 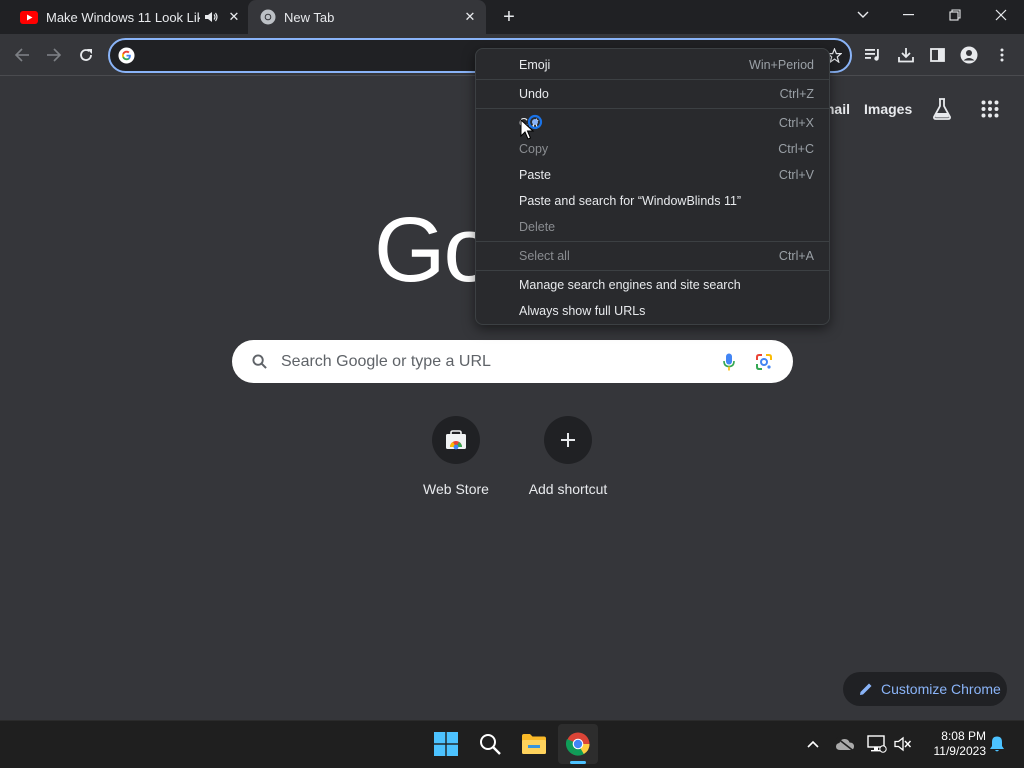 I want to click on new-tab-button: +, so click(x=509, y=17).